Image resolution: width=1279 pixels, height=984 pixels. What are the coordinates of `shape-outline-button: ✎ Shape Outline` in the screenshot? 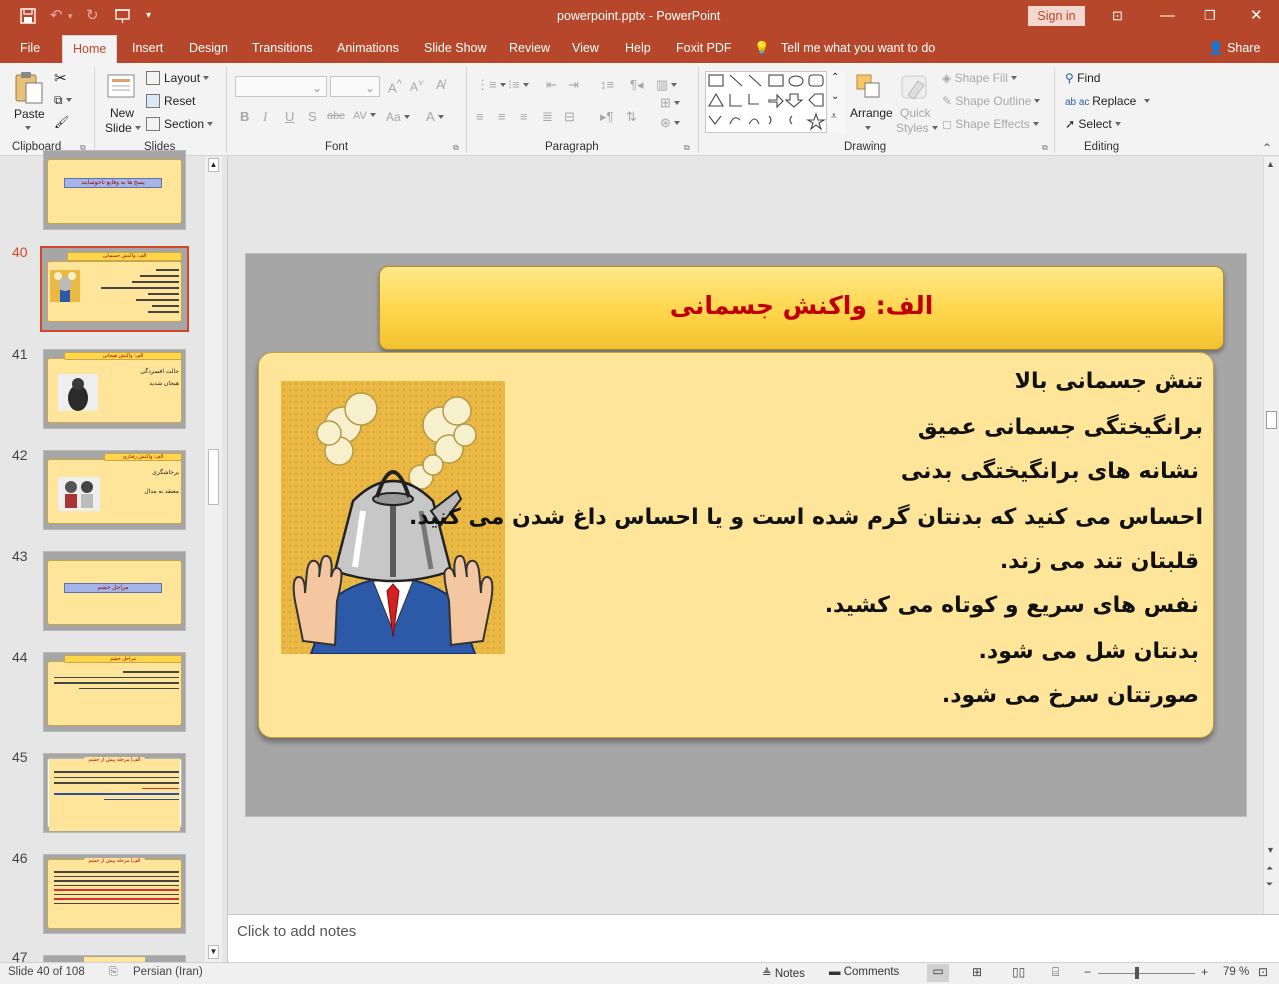 It's located at (991, 101).